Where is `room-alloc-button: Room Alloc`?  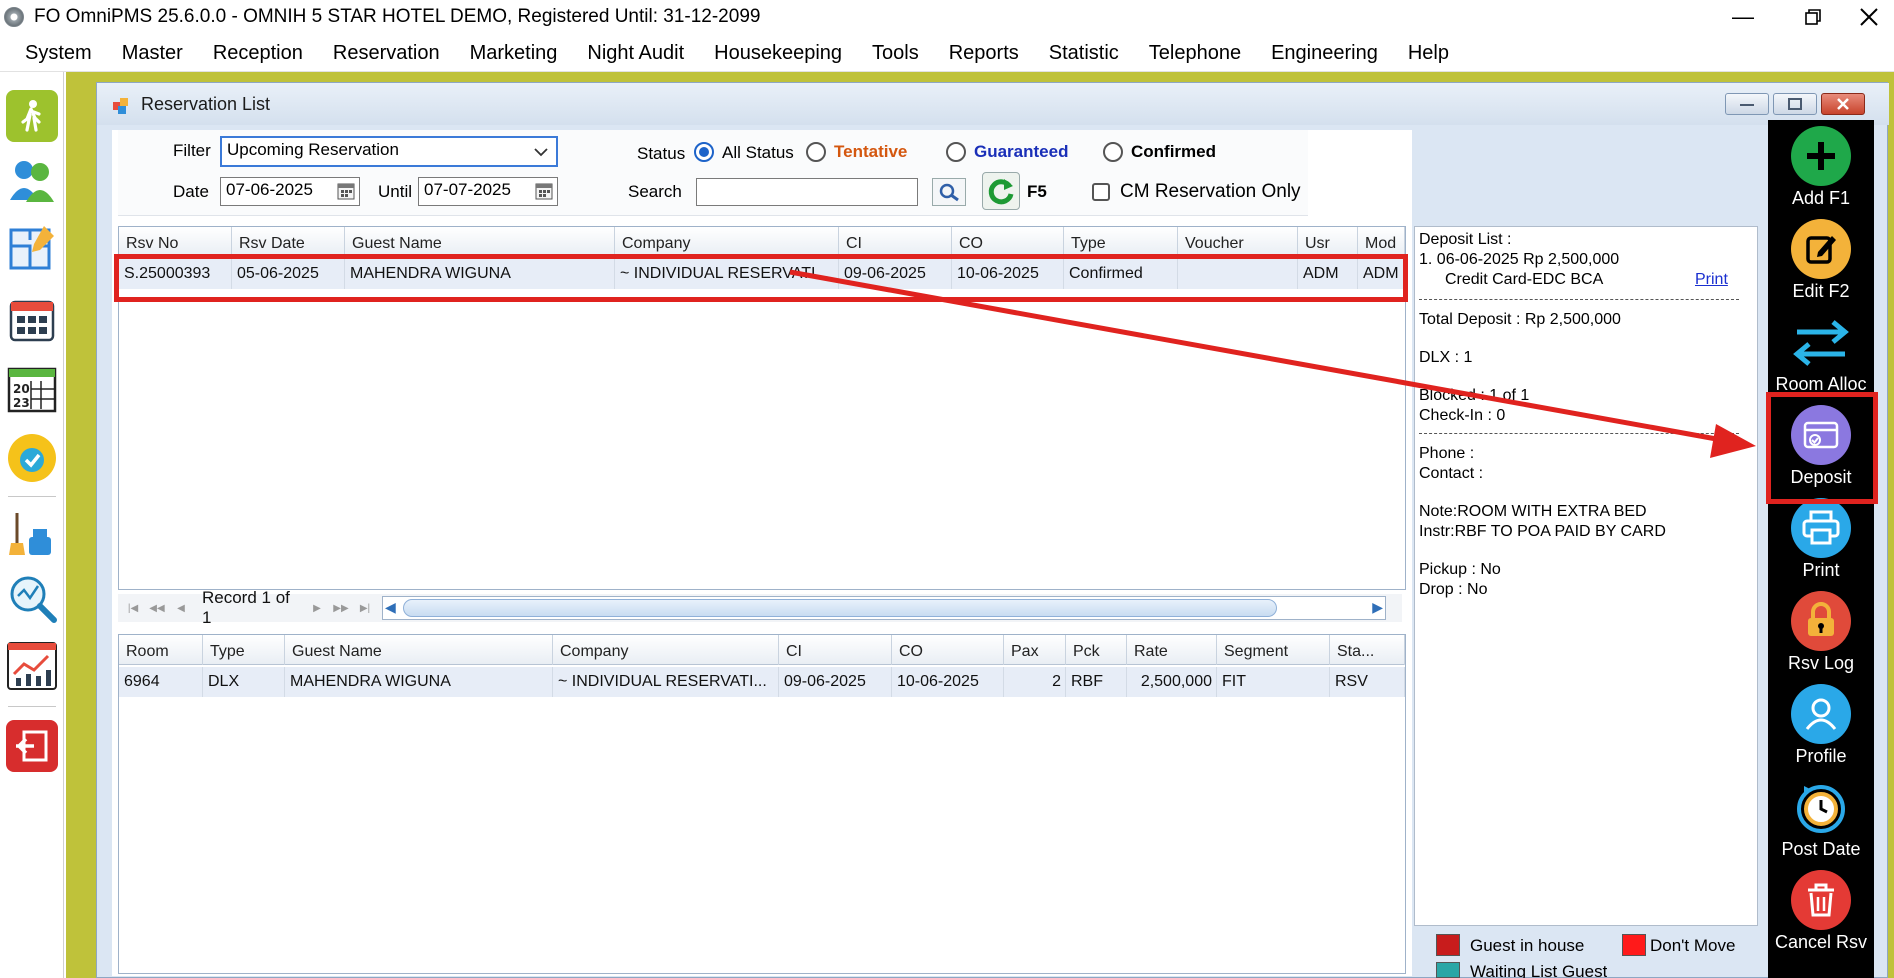 room-alloc-button: Room Alloc is located at coordinates (1821, 352).